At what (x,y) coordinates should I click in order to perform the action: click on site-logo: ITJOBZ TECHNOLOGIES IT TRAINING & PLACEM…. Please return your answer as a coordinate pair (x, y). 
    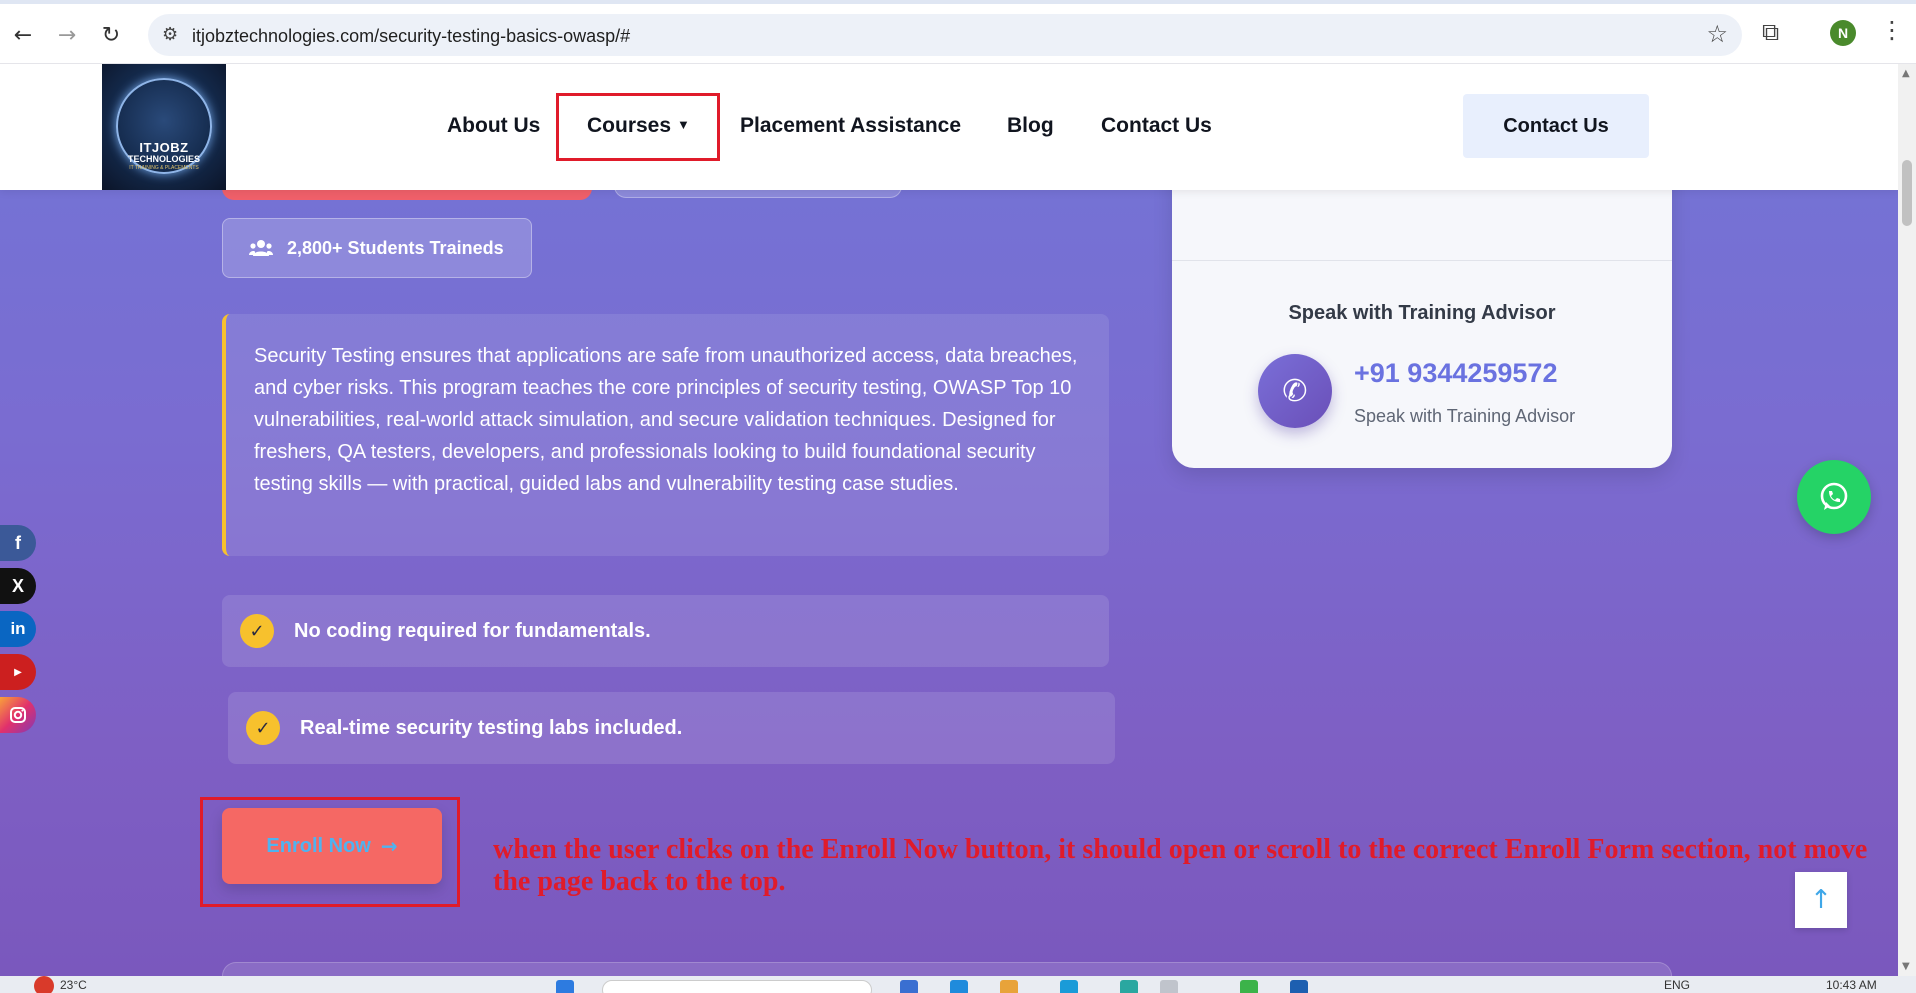
    Looking at the image, I should click on (164, 127).